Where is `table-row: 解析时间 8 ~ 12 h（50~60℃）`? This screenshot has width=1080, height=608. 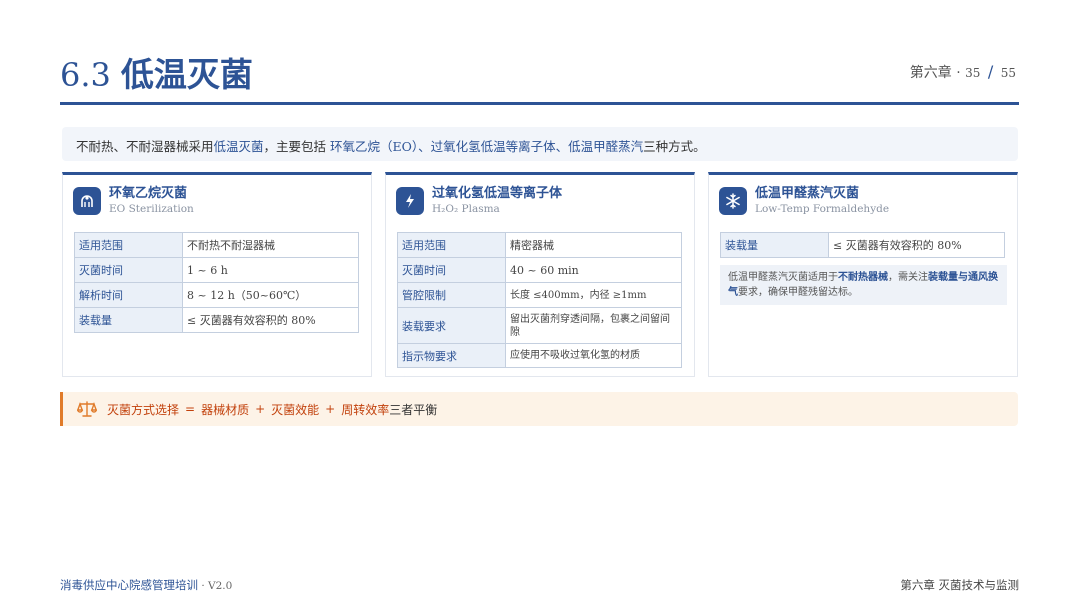 table-row: 解析时间 8 ~ 12 h（50~60℃） is located at coordinates (216, 295).